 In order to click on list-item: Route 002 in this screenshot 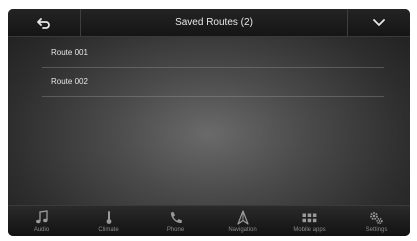, I will do `click(213, 82)`.